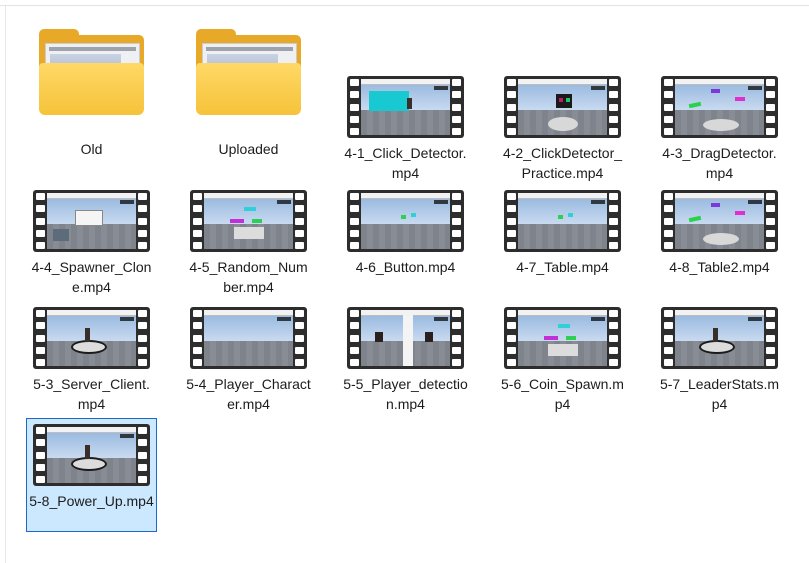 The width and height of the screenshot is (809, 563). Describe the element at coordinates (91, 501) in the screenshot. I see `file-name-label: 5-8_Power_Up.mp4` at that location.